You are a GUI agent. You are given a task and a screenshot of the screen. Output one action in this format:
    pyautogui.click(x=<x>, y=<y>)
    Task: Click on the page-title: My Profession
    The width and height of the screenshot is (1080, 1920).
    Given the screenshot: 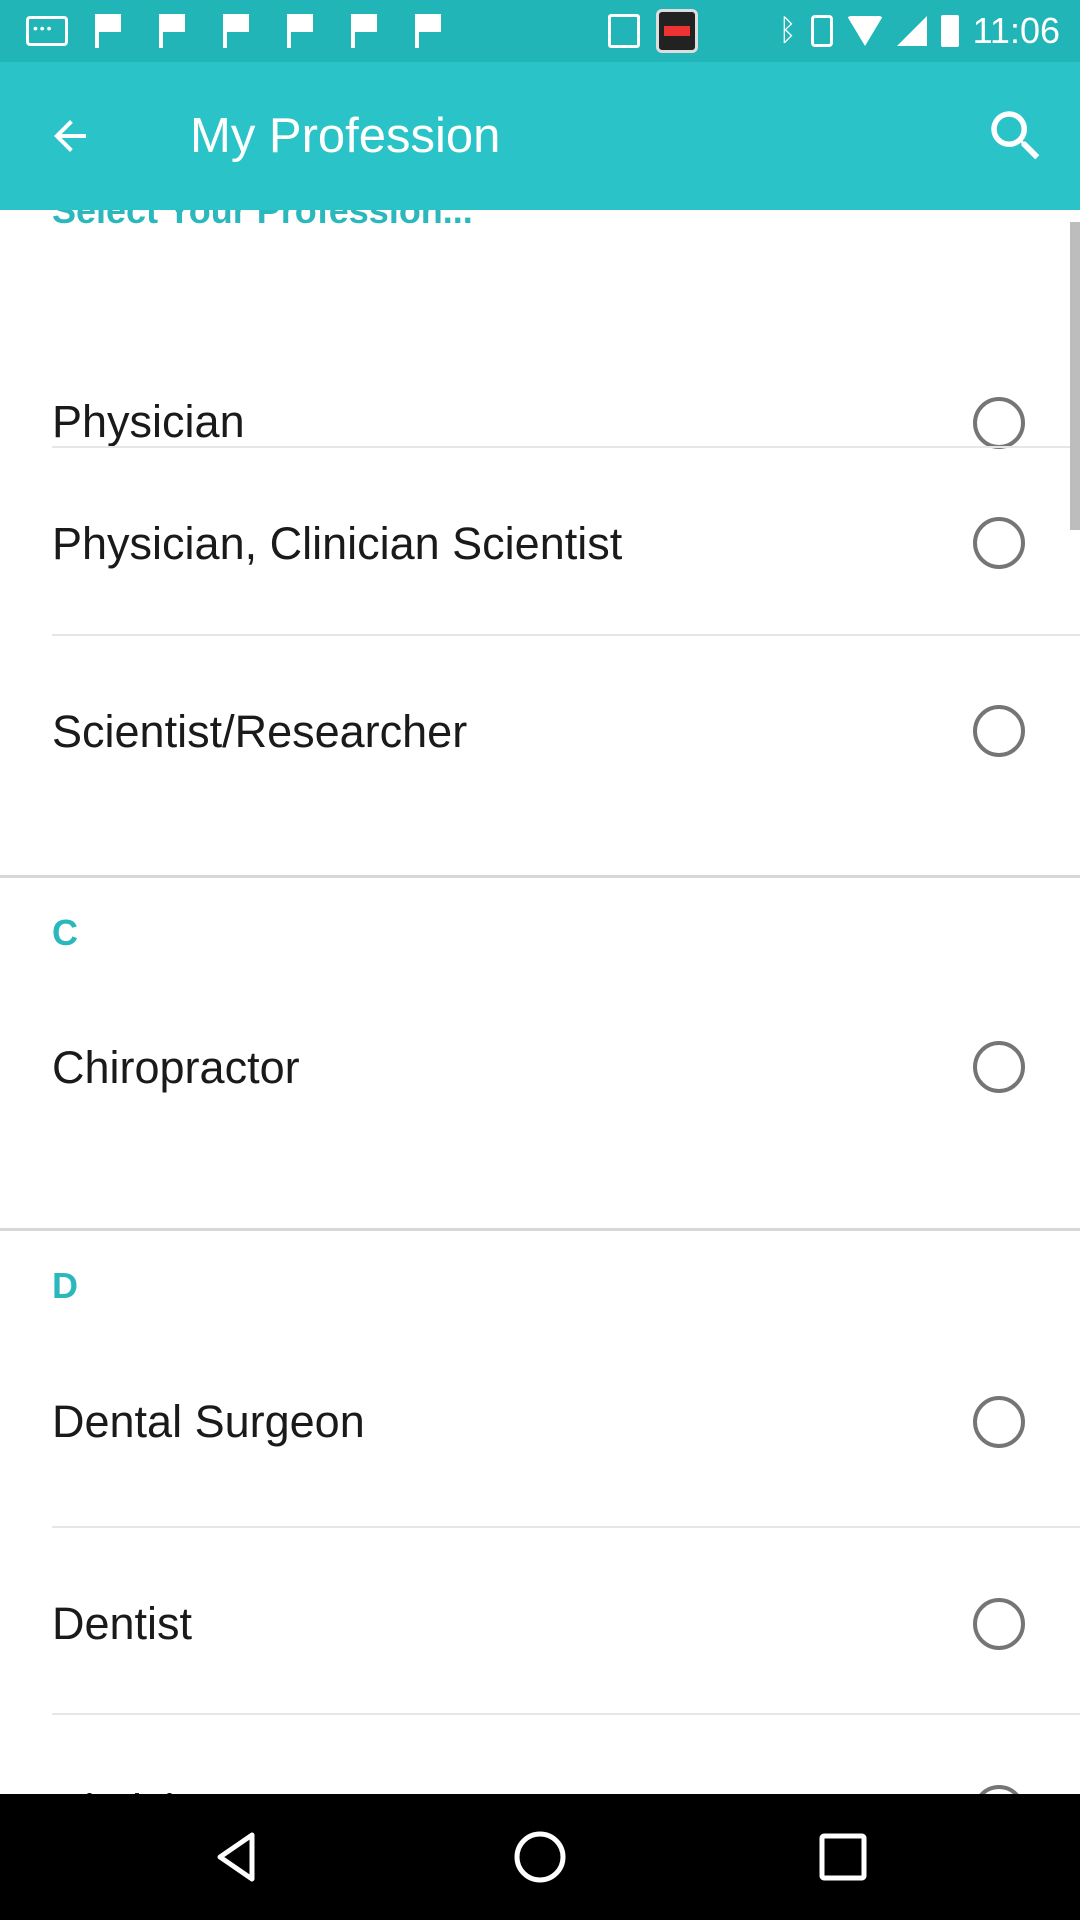 What is the action you would take?
    pyautogui.click(x=345, y=136)
    